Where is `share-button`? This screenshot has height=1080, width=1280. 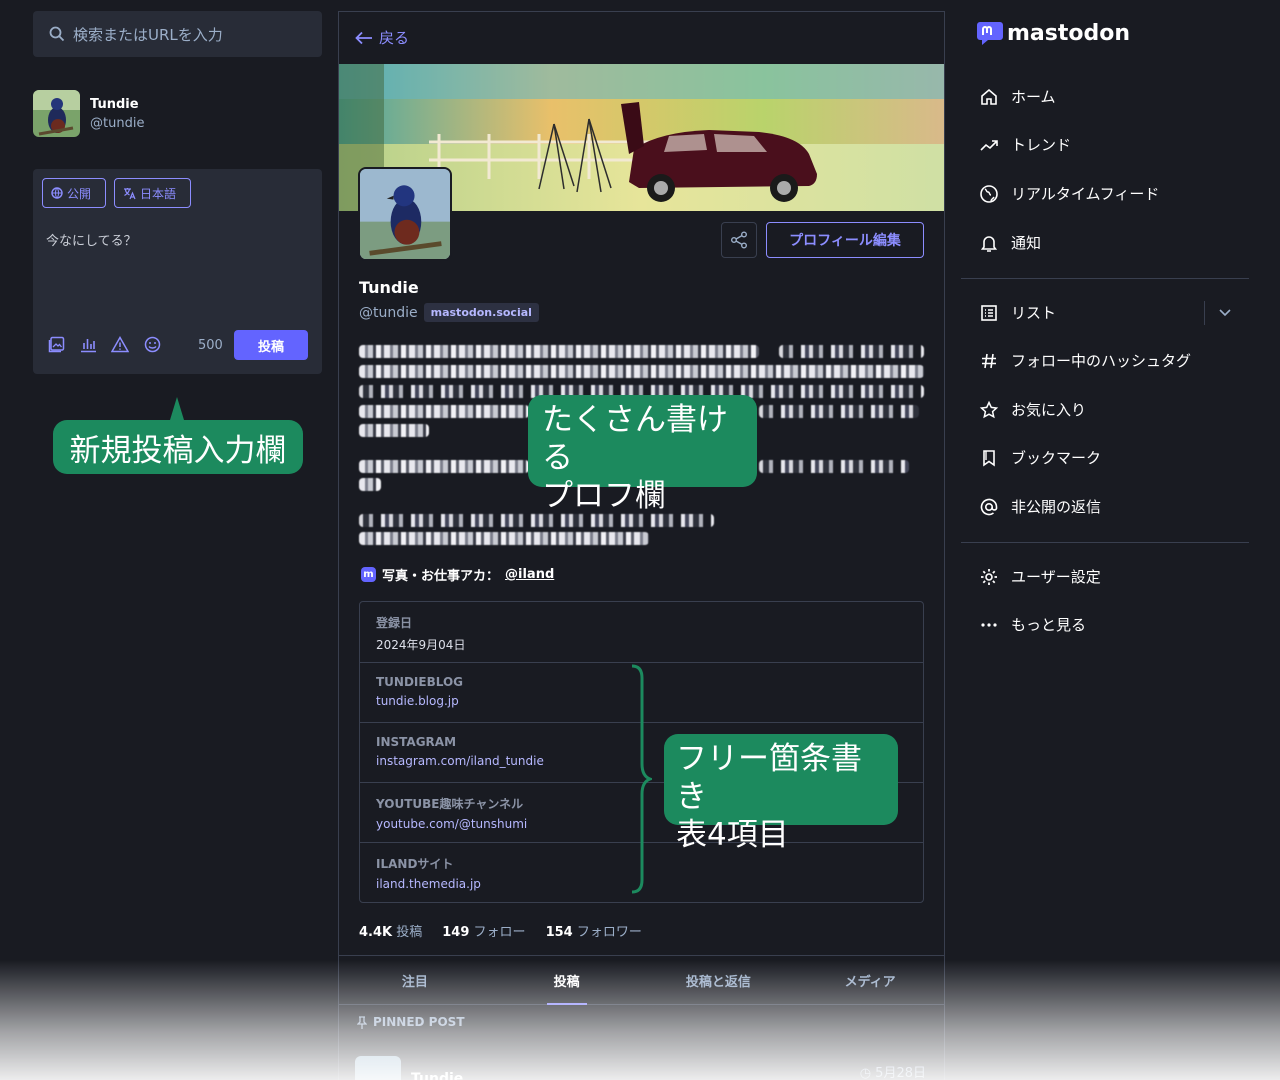
share-button is located at coordinates (739, 240).